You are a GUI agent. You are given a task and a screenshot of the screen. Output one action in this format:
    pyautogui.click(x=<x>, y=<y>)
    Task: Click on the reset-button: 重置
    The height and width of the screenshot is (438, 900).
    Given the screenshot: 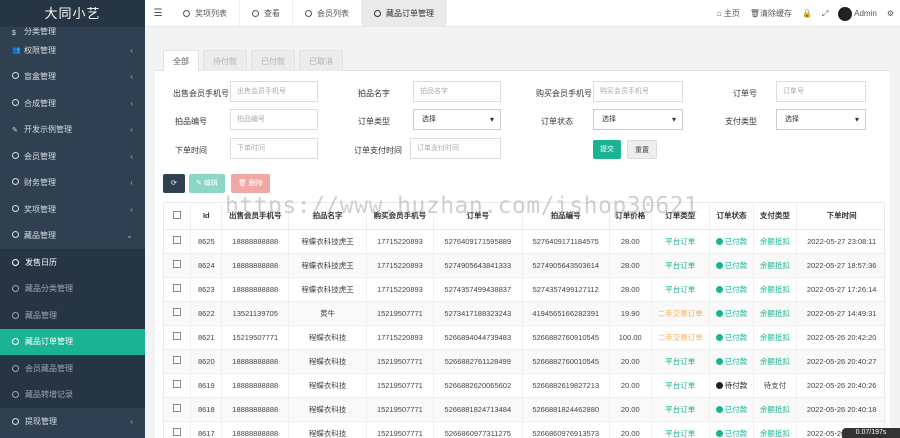 What is the action you would take?
    pyautogui.click(x=642, y=149)
    